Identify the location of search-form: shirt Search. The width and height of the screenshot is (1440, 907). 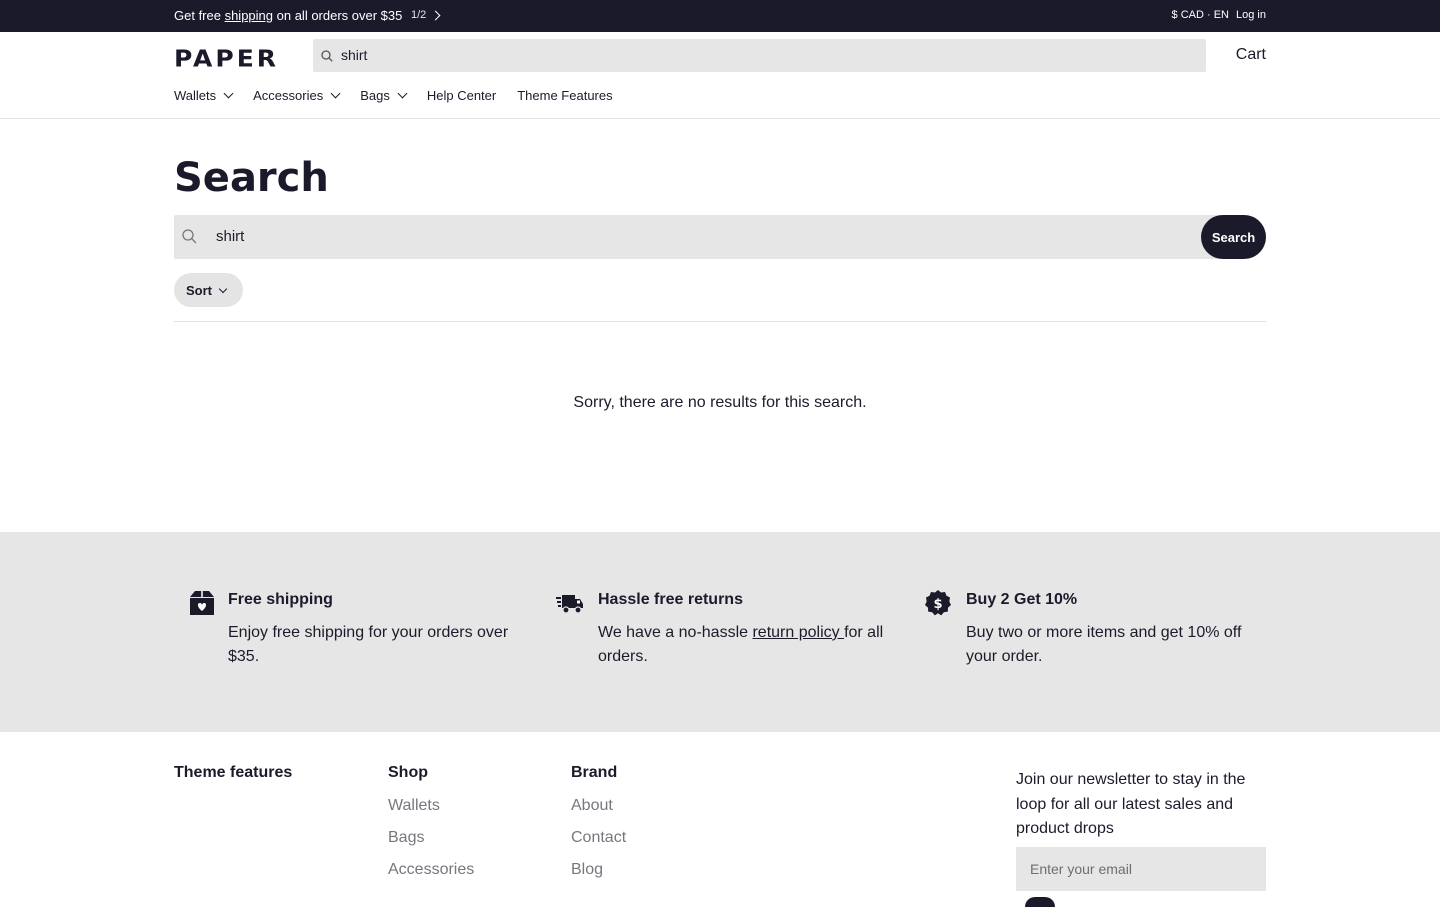
(720, 237).